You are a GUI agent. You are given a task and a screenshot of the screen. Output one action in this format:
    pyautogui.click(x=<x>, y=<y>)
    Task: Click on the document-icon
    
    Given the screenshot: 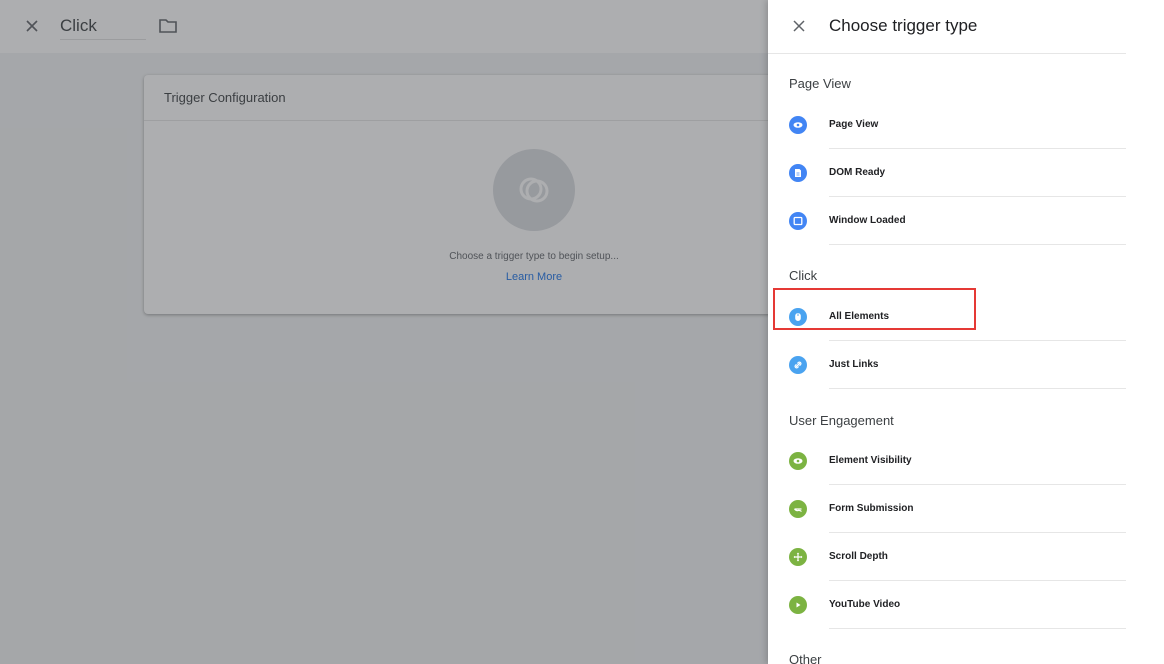 What is the action you would take?
    pyautogui.click(x=798, y=173)
    